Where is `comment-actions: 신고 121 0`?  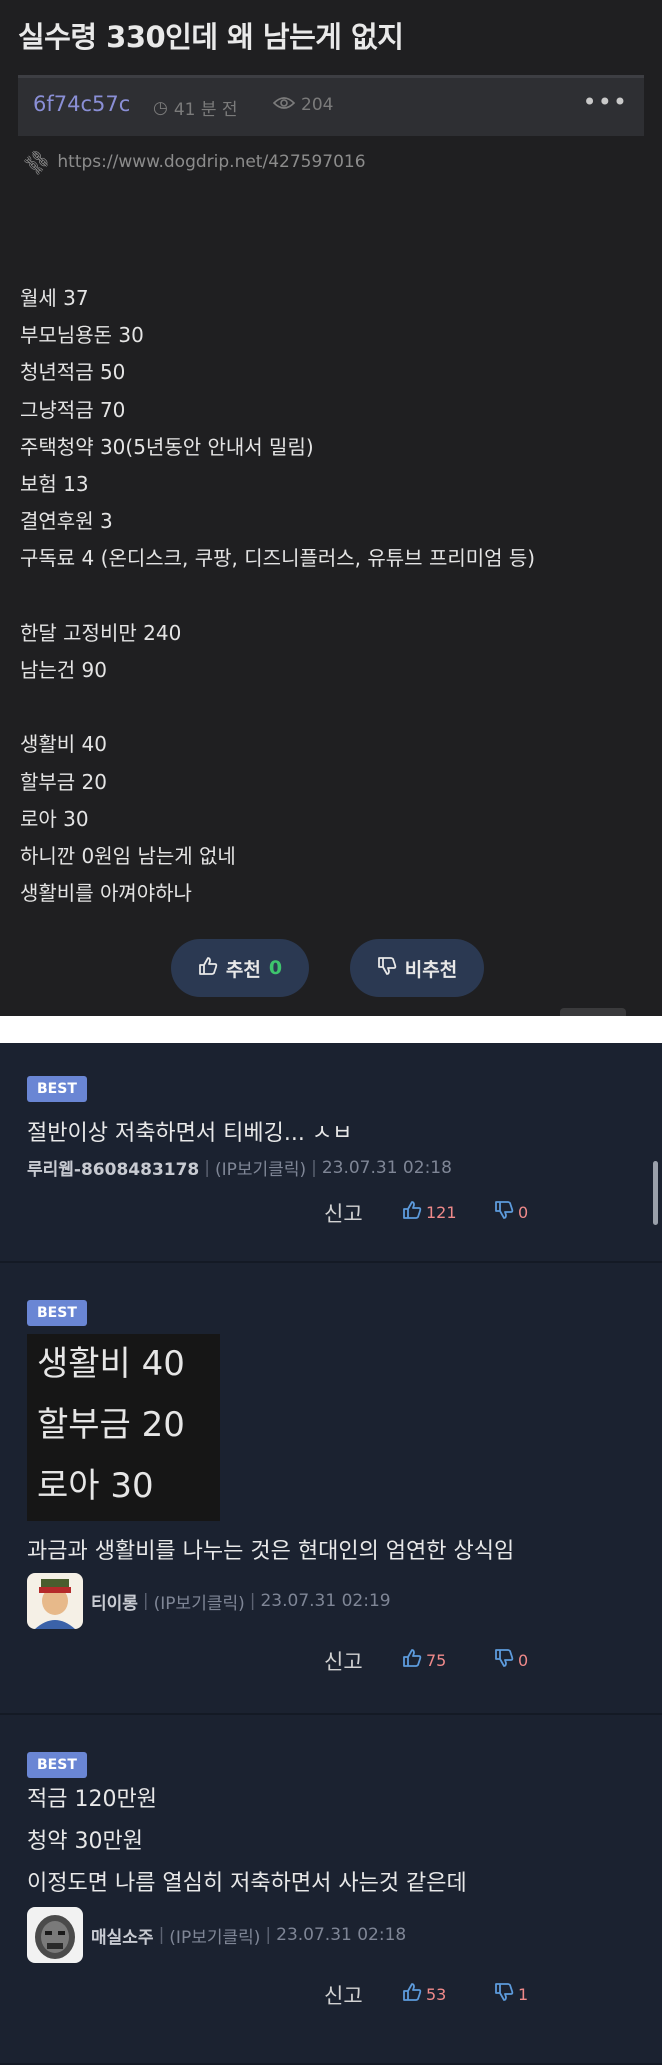
comment-actions: 신고 121 0 is located at coordinates (462, 1213).